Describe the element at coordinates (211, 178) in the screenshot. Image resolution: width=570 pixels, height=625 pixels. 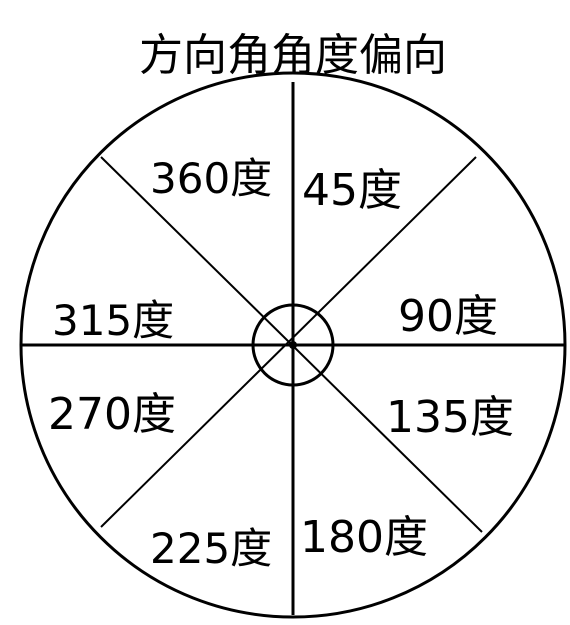
I see `label-360: 360度` at that location.